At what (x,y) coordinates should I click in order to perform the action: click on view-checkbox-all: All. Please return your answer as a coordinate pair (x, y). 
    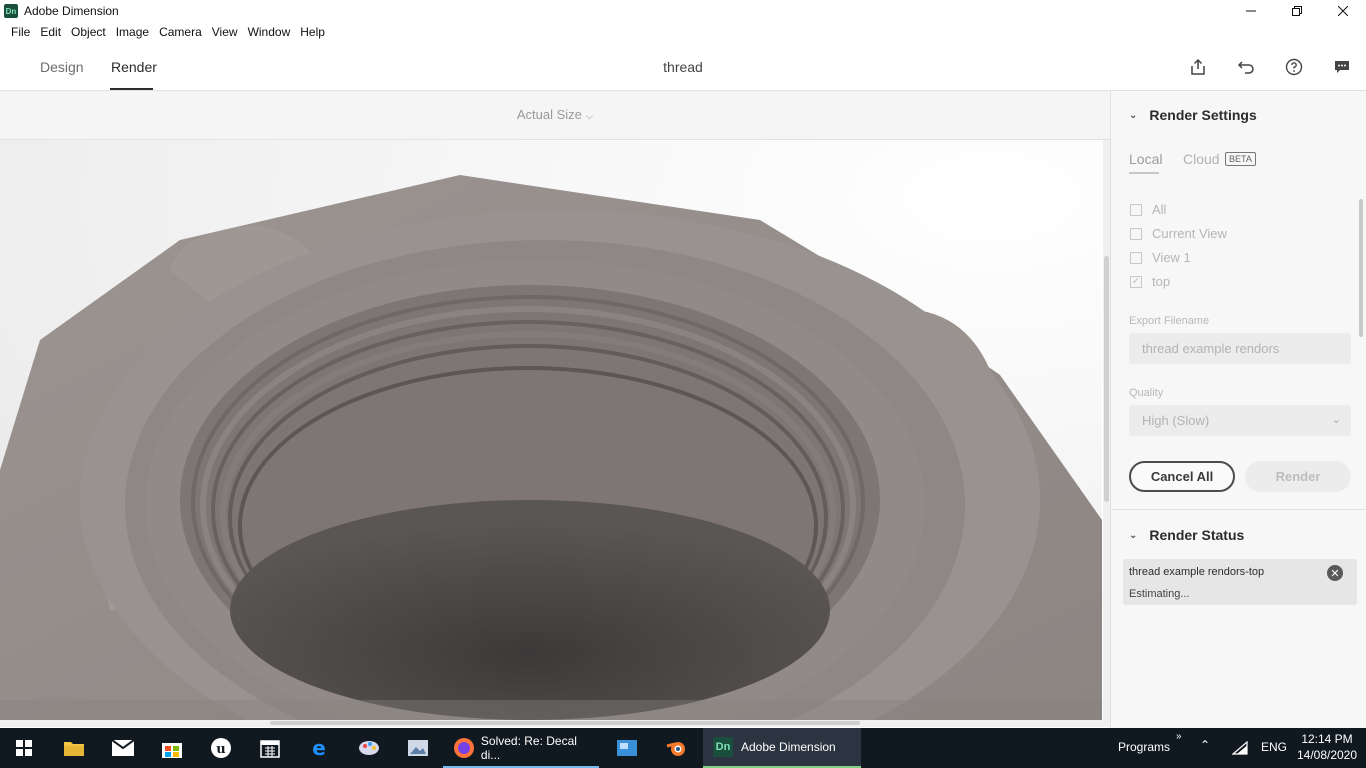
    Looking at the image, I should click on (1148, 209).